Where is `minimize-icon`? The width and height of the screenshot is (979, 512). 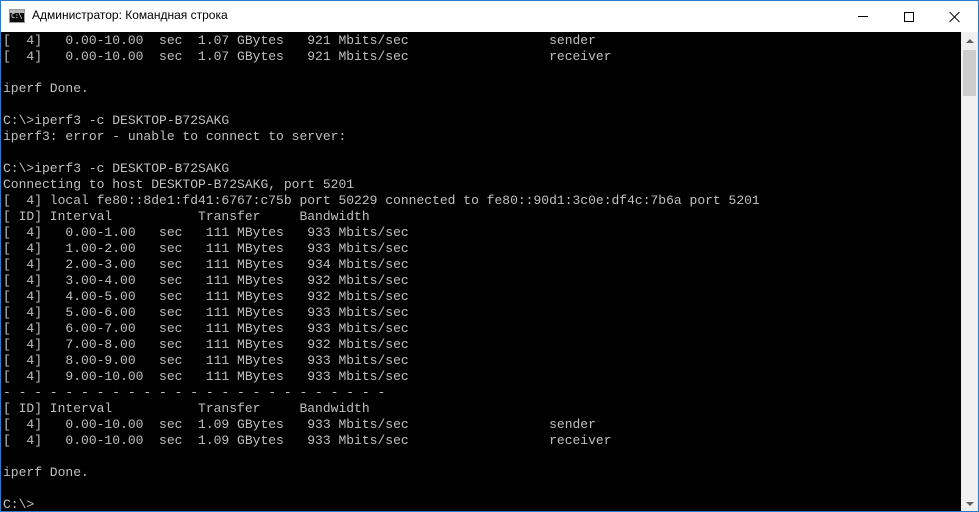
minimize-icon is located at coordinates (863, 16).